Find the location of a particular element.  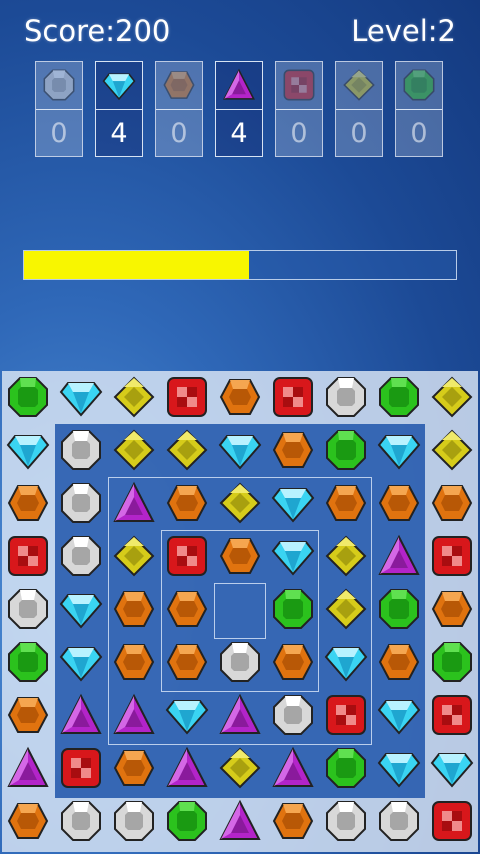

red-gem-icon is located at coordinates (299, 85).